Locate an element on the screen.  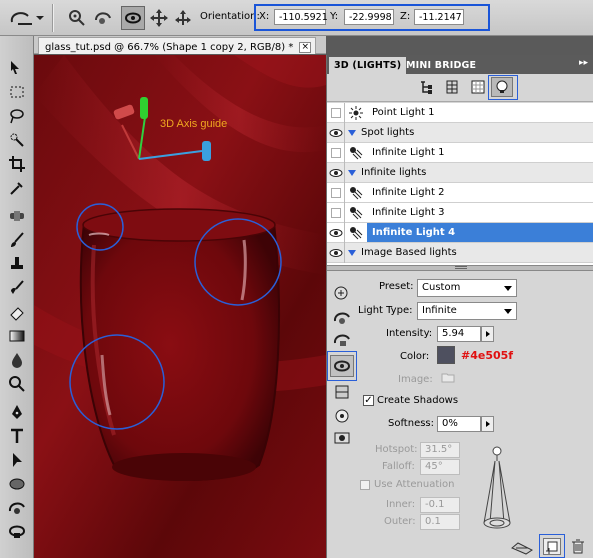
rotate-light-icon is located at coordinates (342, 318).